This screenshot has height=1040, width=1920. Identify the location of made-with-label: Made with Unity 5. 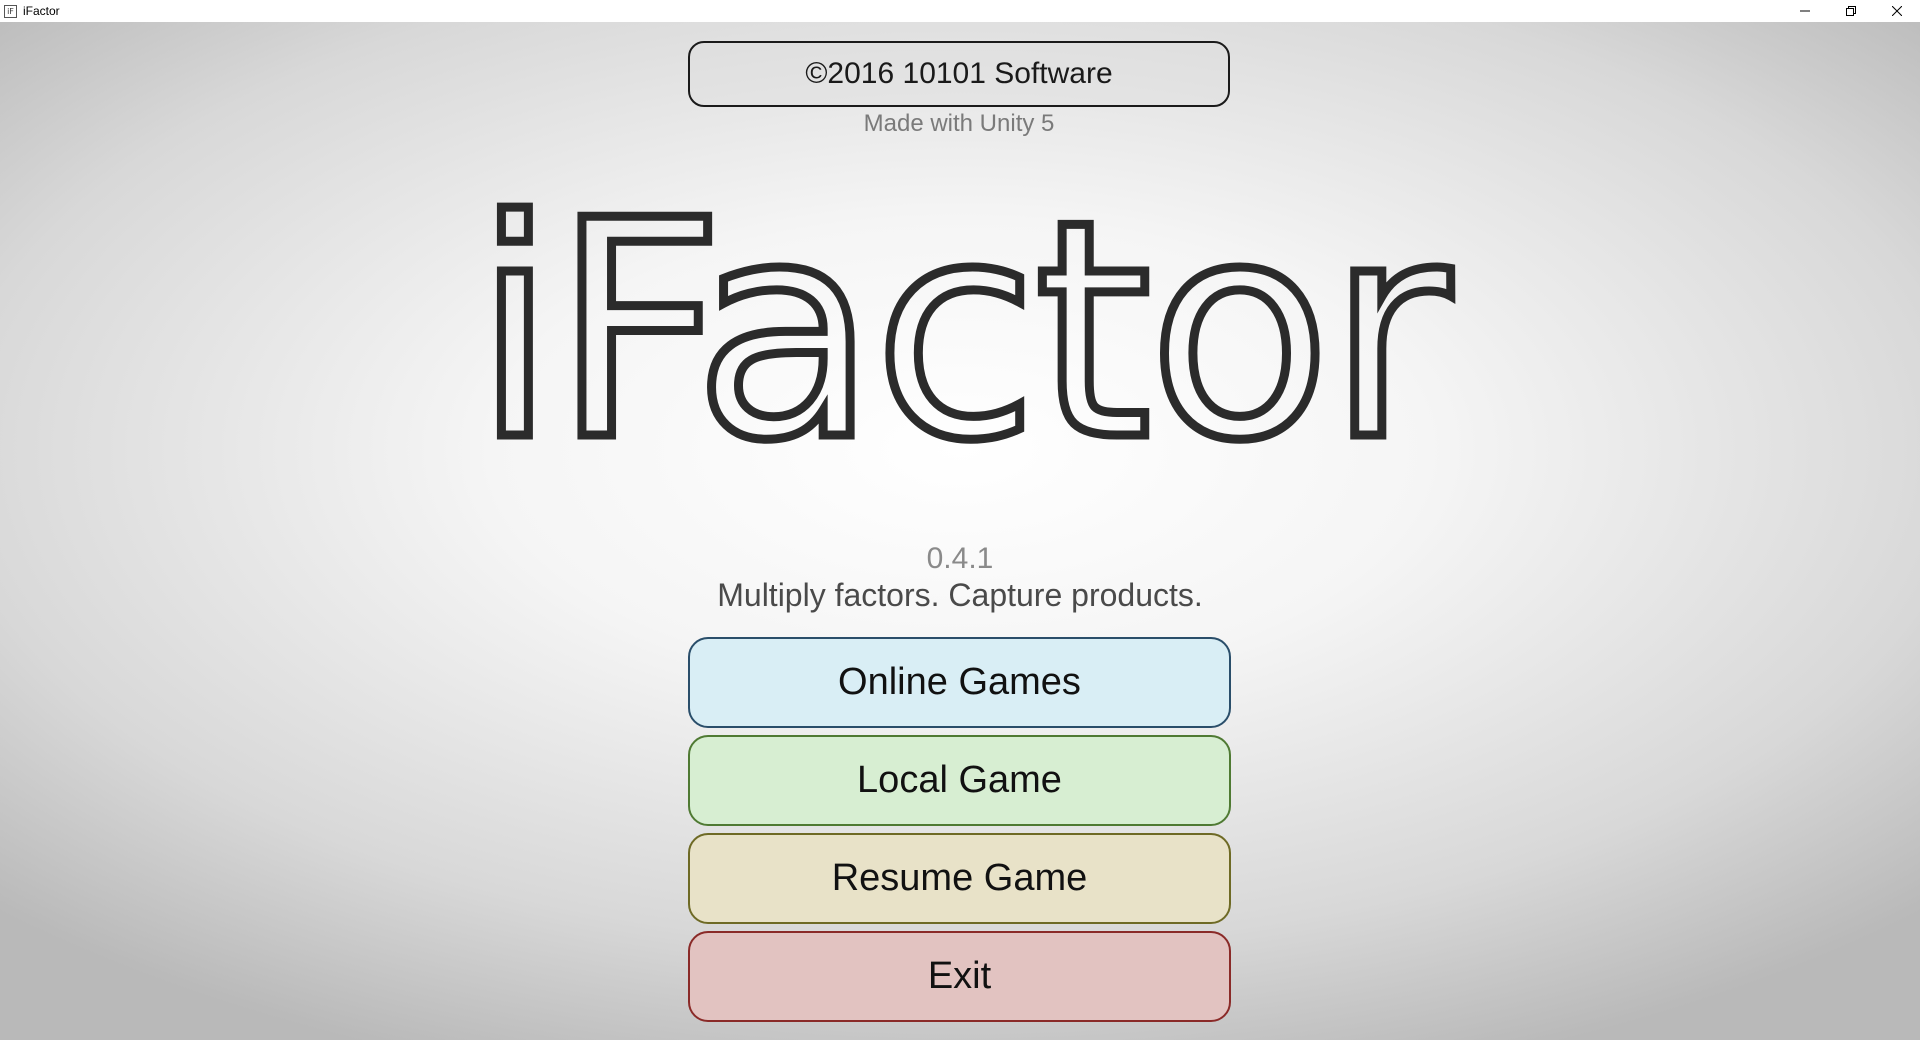
(959, 123).